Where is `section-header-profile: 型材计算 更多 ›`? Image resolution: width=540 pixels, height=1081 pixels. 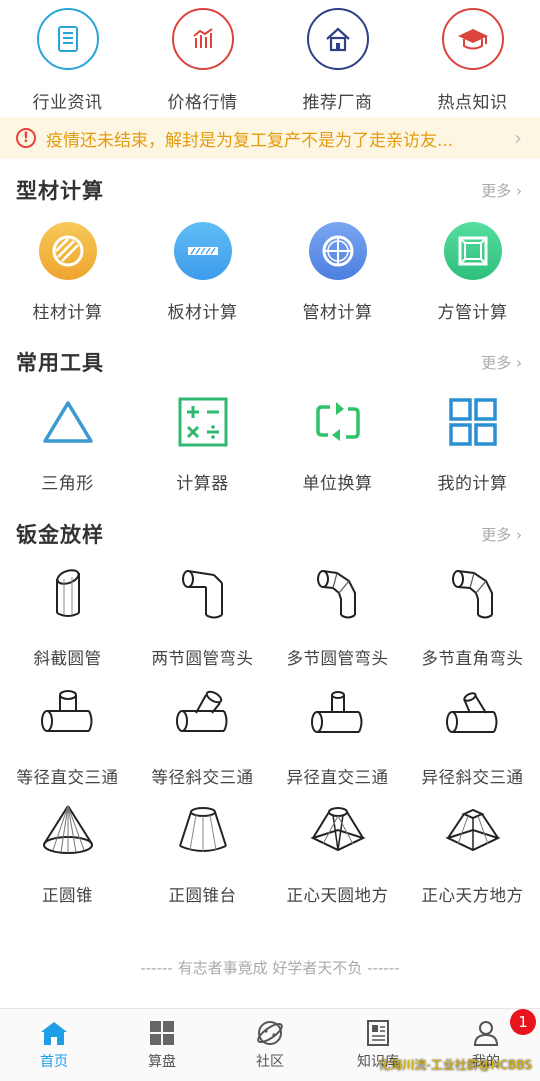 section-header-profile: 型材计算 更多 › is located at coordinates (270, 190).